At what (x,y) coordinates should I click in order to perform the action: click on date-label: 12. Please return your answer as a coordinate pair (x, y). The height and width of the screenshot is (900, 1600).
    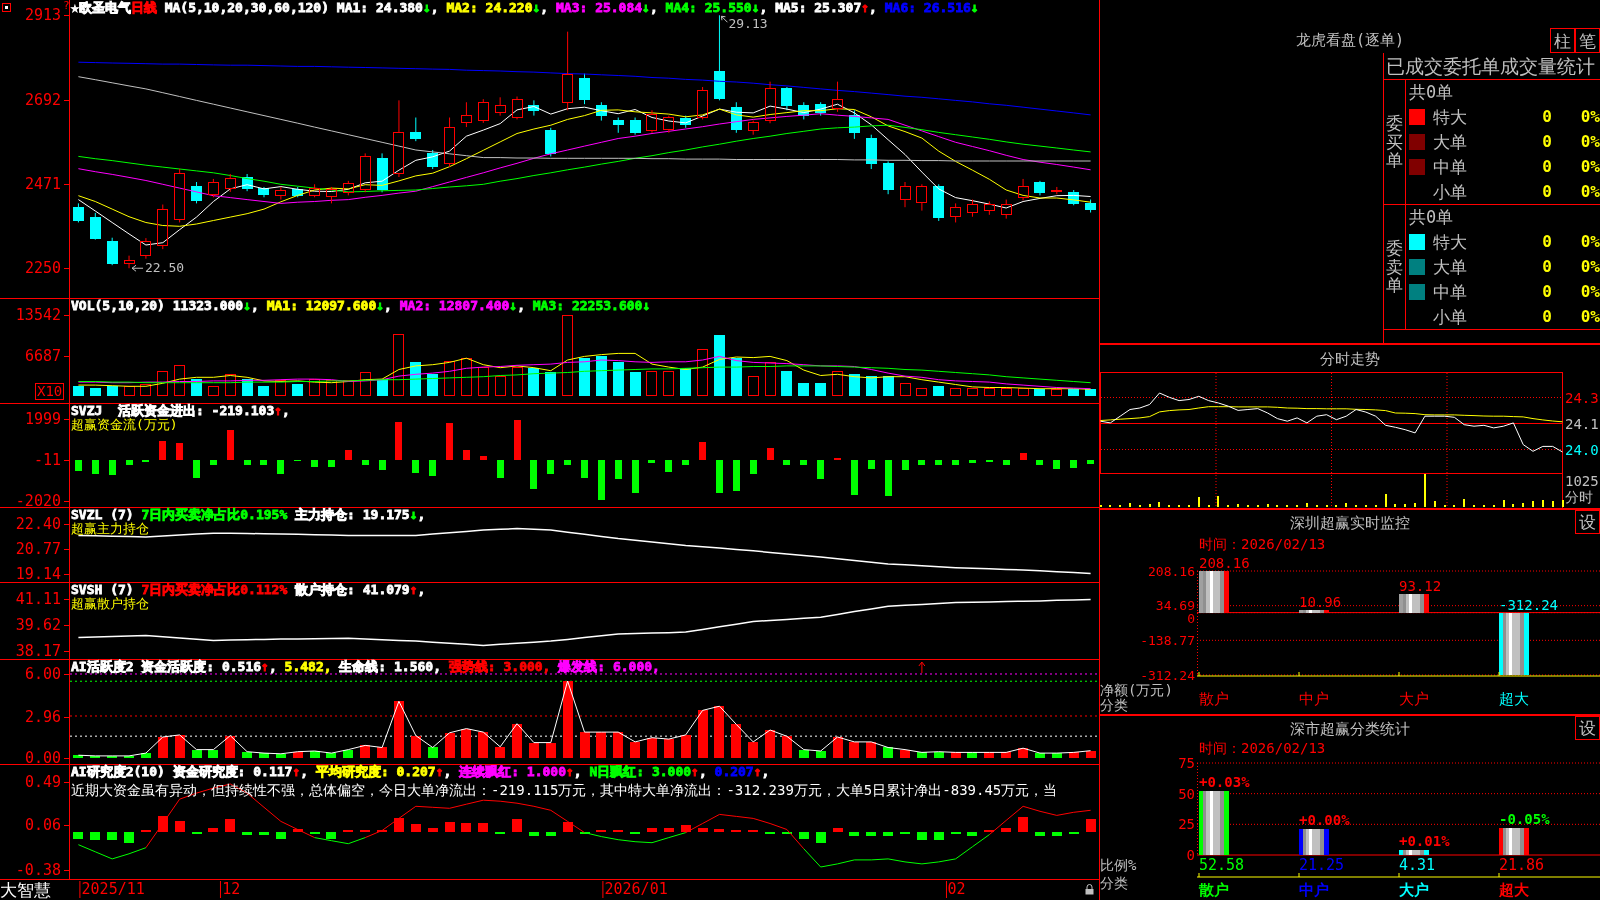
    Looking at the image, I should click on (230, 889).